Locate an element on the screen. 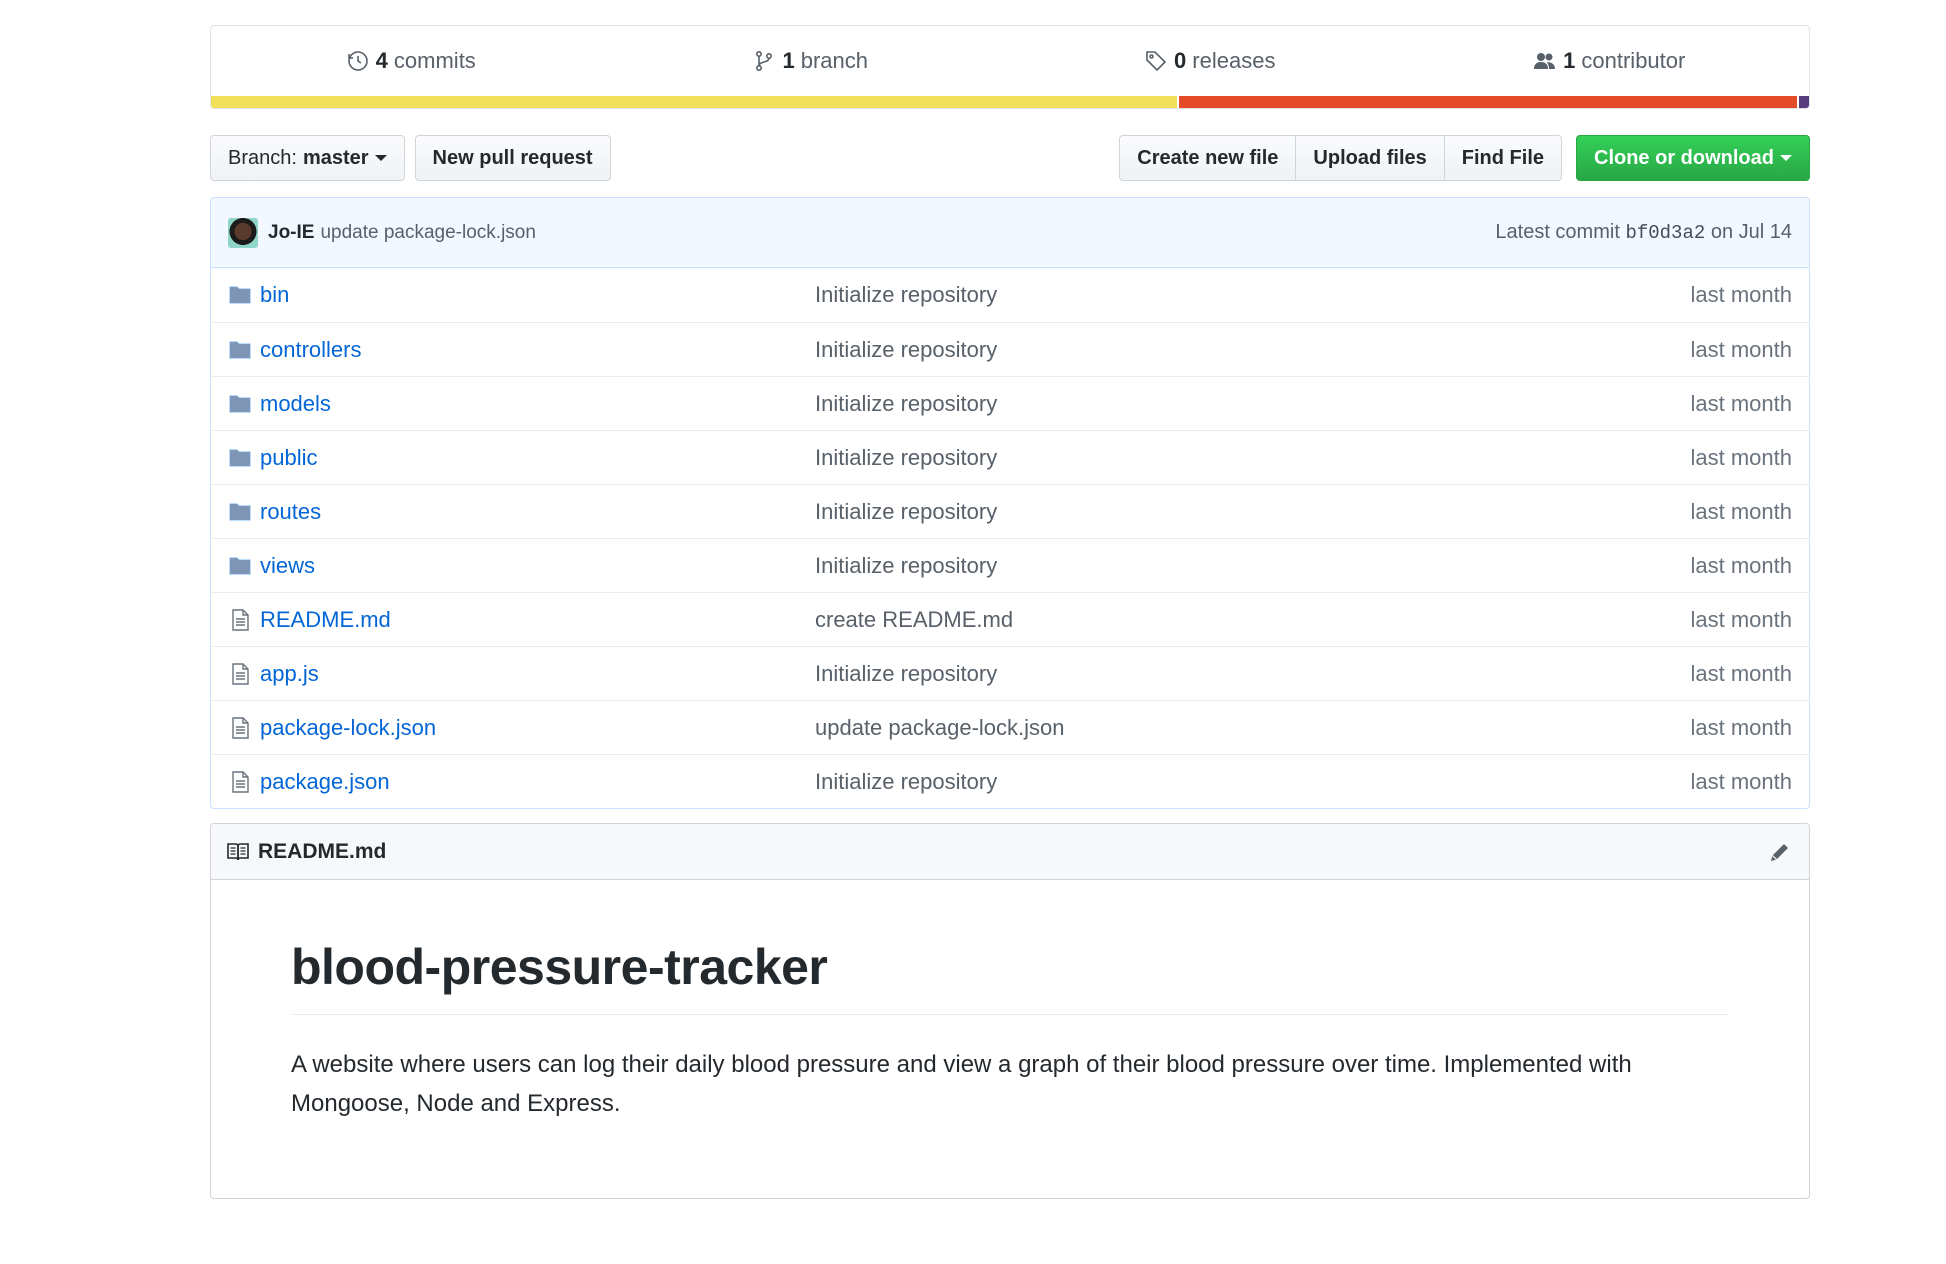 This screenshot has width=1946, height=1264. commits-count: 4 is located at coordinates (381, 60).